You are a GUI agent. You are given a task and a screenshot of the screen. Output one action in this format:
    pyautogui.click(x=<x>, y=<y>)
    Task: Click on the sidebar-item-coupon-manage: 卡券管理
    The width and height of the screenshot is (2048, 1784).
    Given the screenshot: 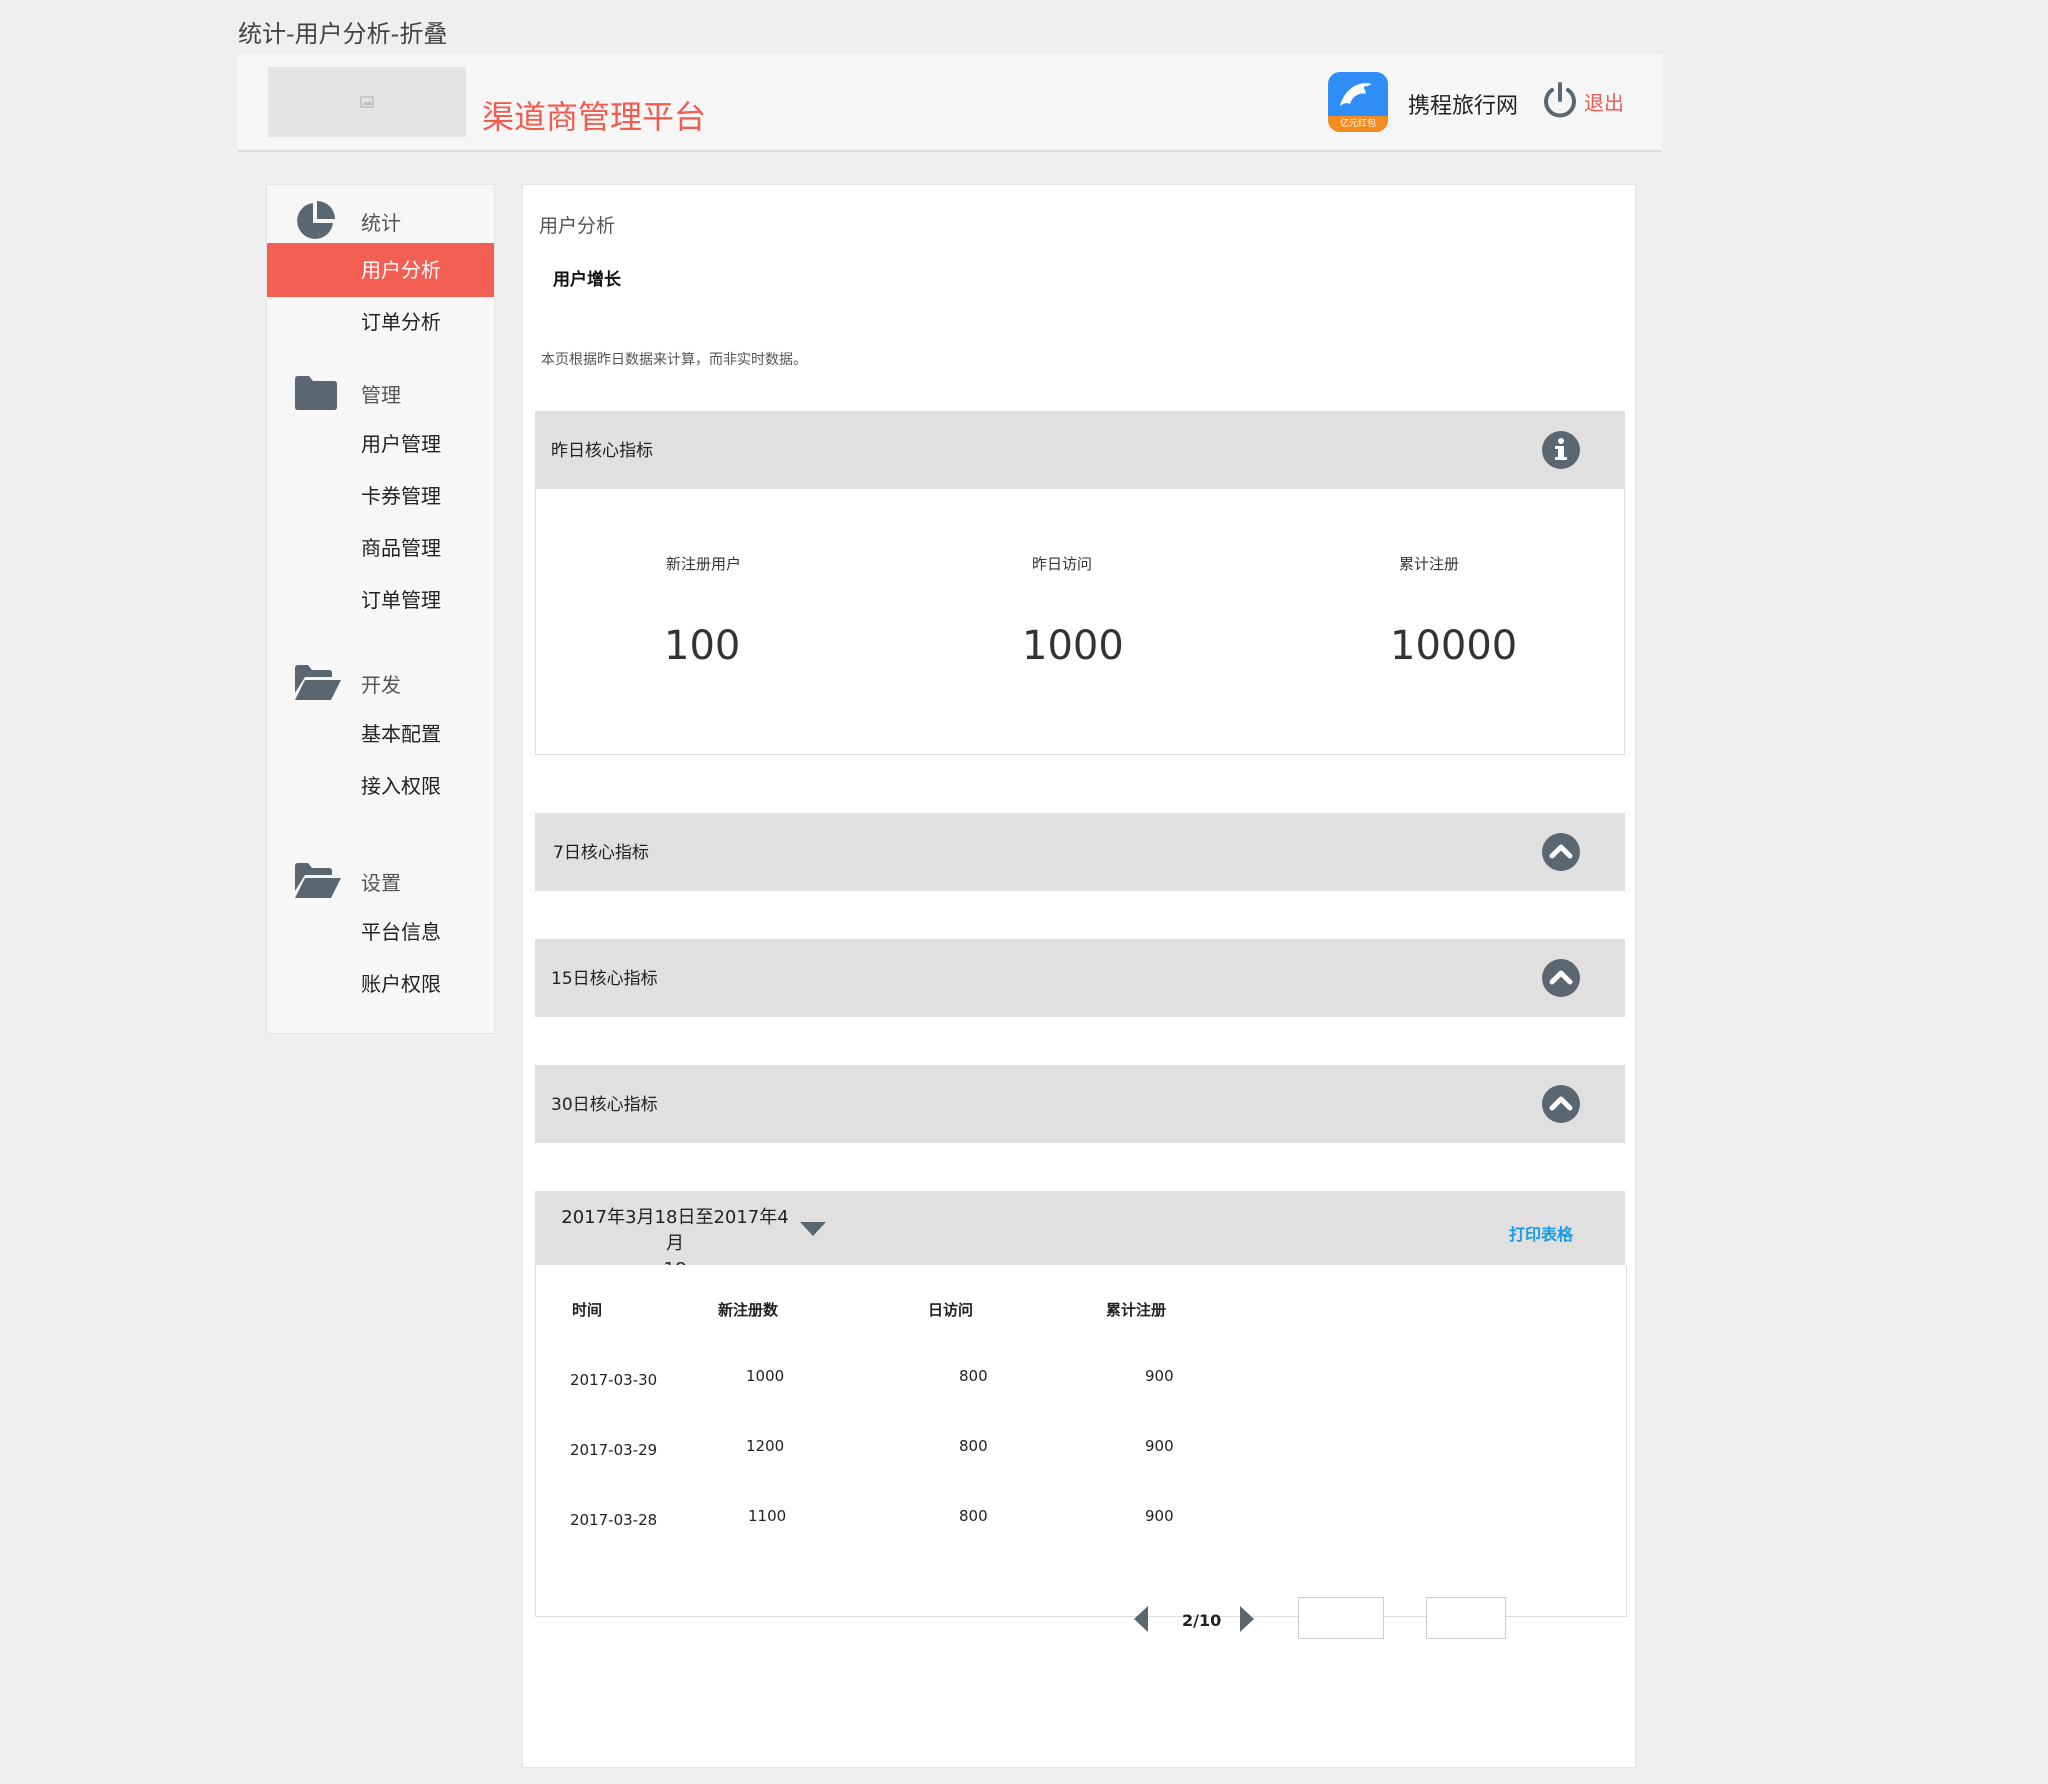 What is the action you would take?
    pyautogui.click(x=380, y=496)
    